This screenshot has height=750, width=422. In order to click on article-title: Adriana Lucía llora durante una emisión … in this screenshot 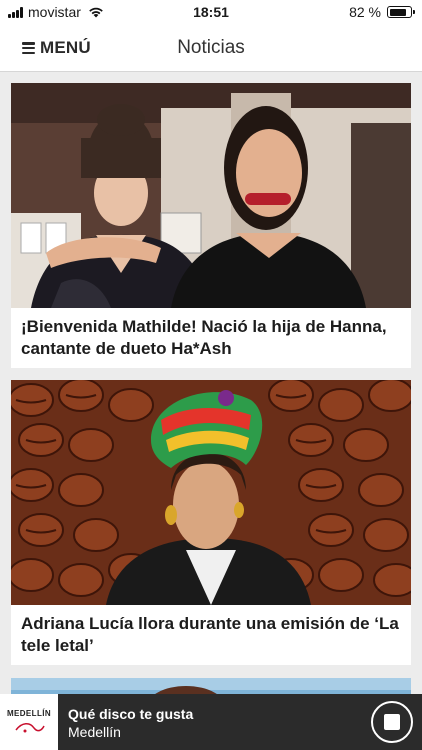, I will do `click(211, 635)`.